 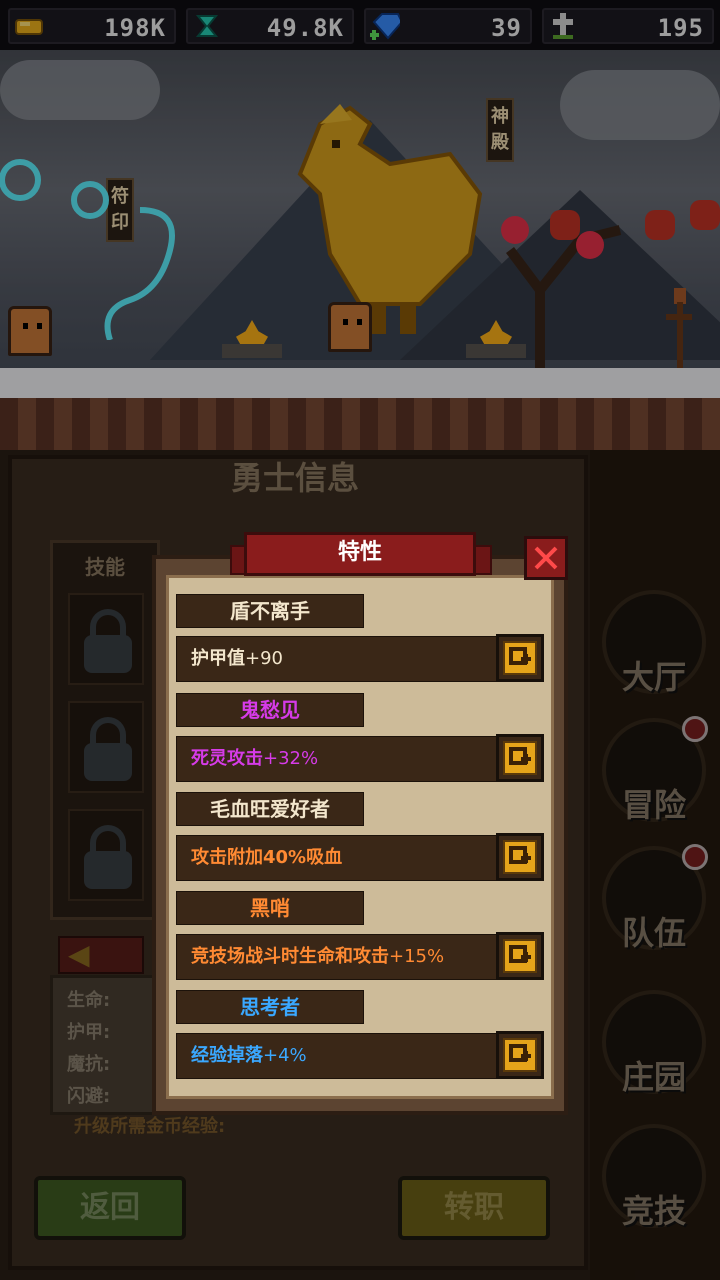 I want to click on panel-title: 勇士信息, so click(x=294, y=478).